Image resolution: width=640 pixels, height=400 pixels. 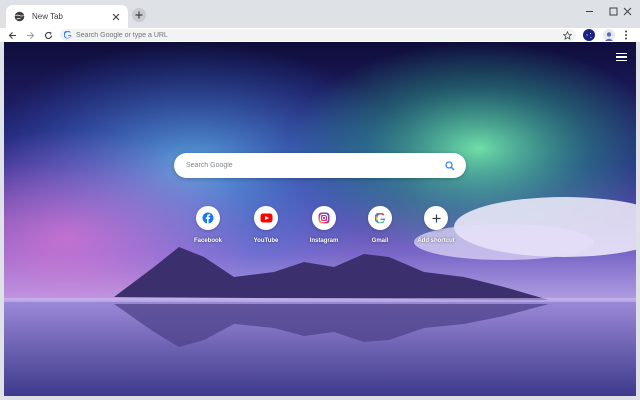 I want to click on back-button, so click(x=12, y=35).